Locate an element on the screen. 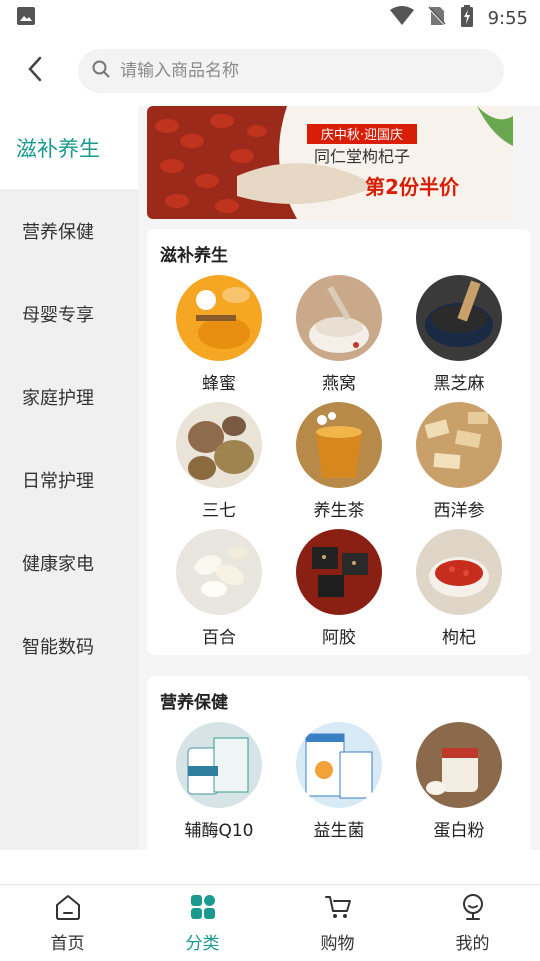 This screenshot has width=540, height=961. sidebar-item-richang: 日常护理 is located at coordinates (69, 479).